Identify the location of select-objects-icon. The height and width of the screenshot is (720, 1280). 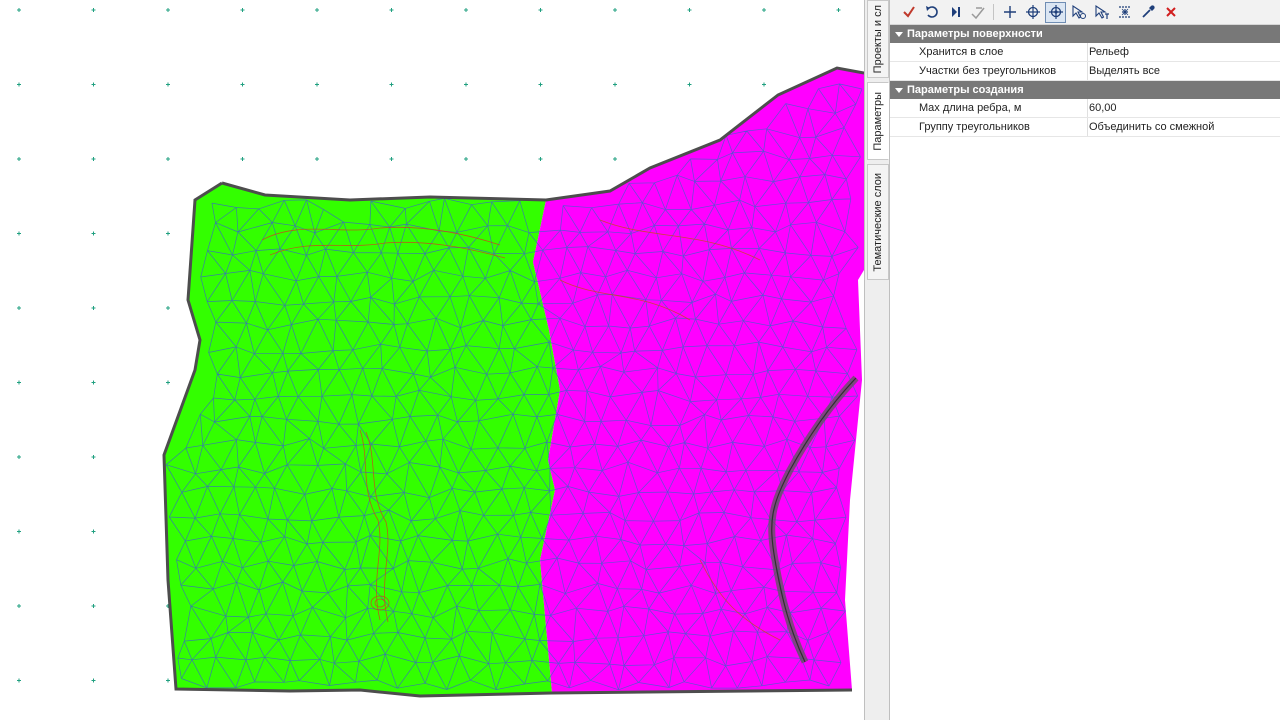
(1078, 11).